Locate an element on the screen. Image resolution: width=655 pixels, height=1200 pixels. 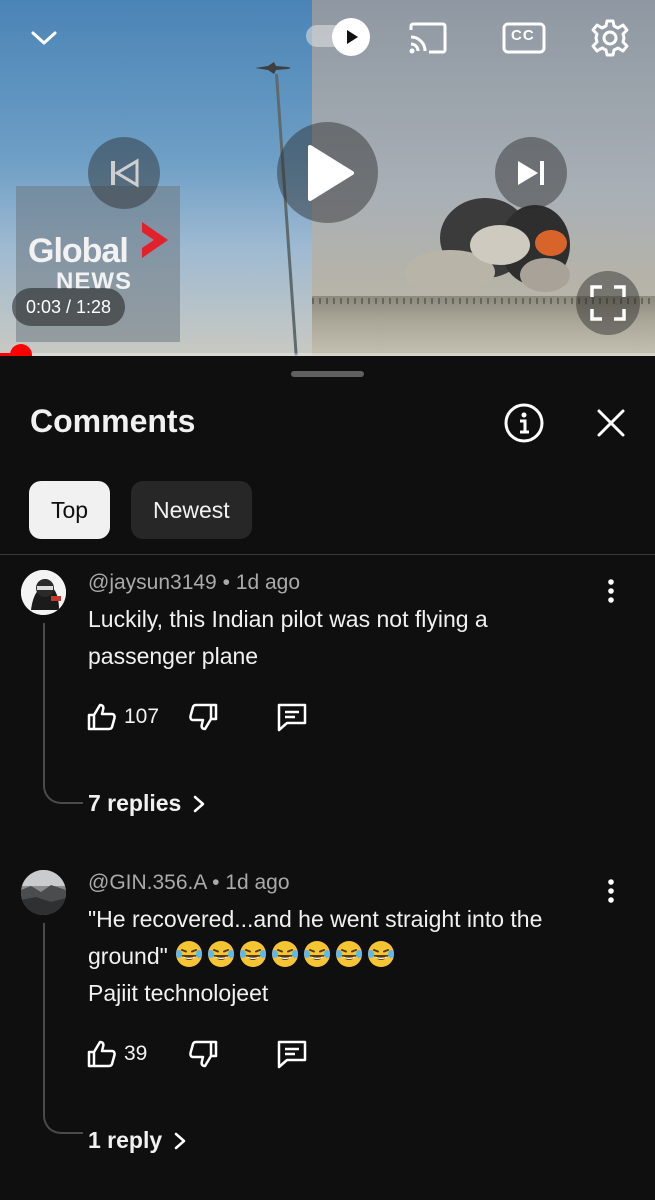
minimize-button is located at coordinates (44, 38).